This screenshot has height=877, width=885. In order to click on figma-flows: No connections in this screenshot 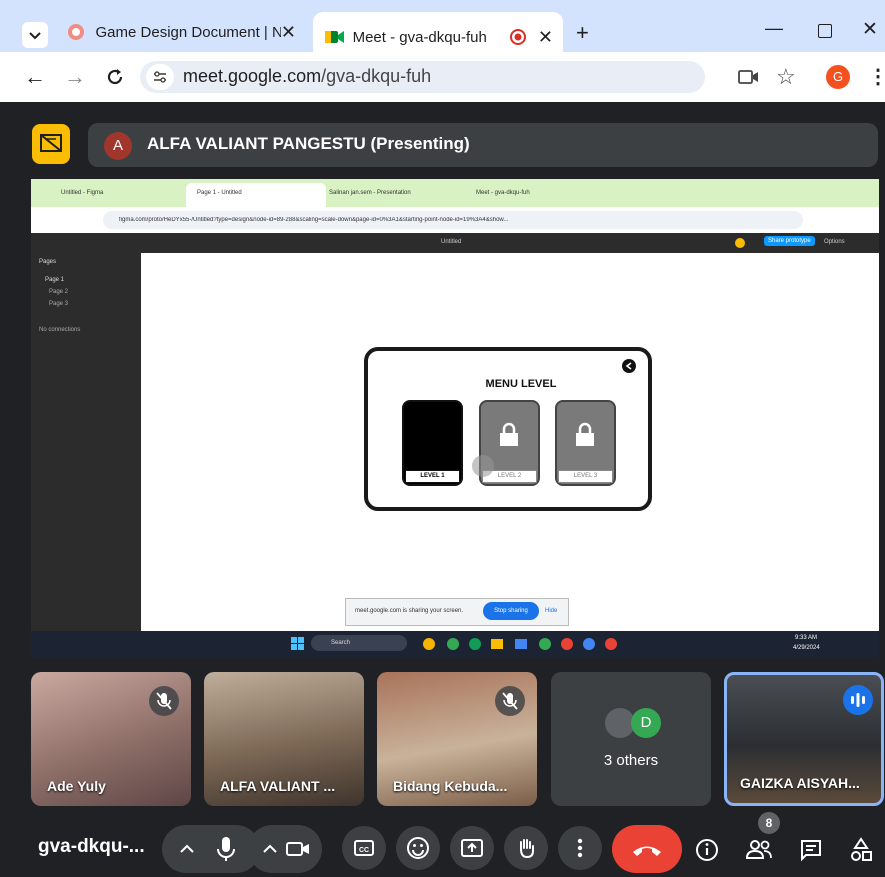, I will do `click(60, 330)`.